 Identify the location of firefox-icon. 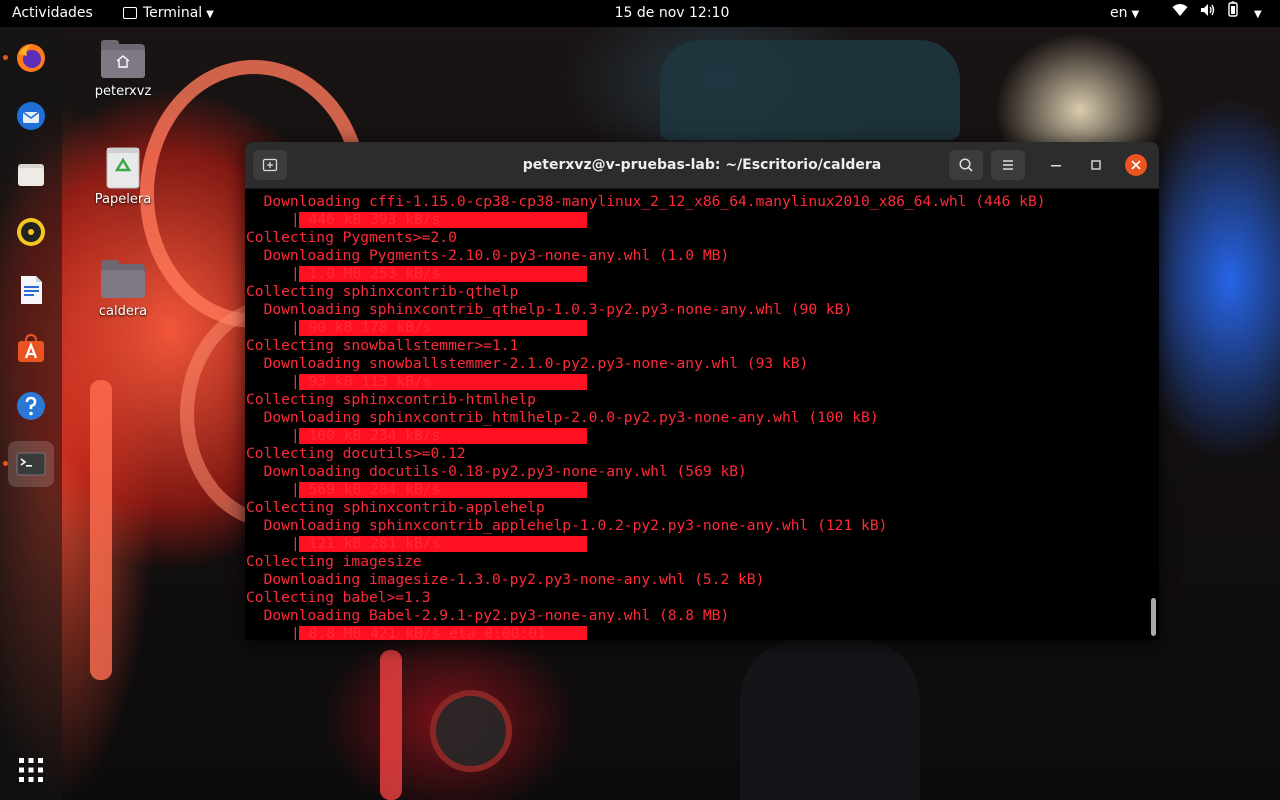
(31, 58).